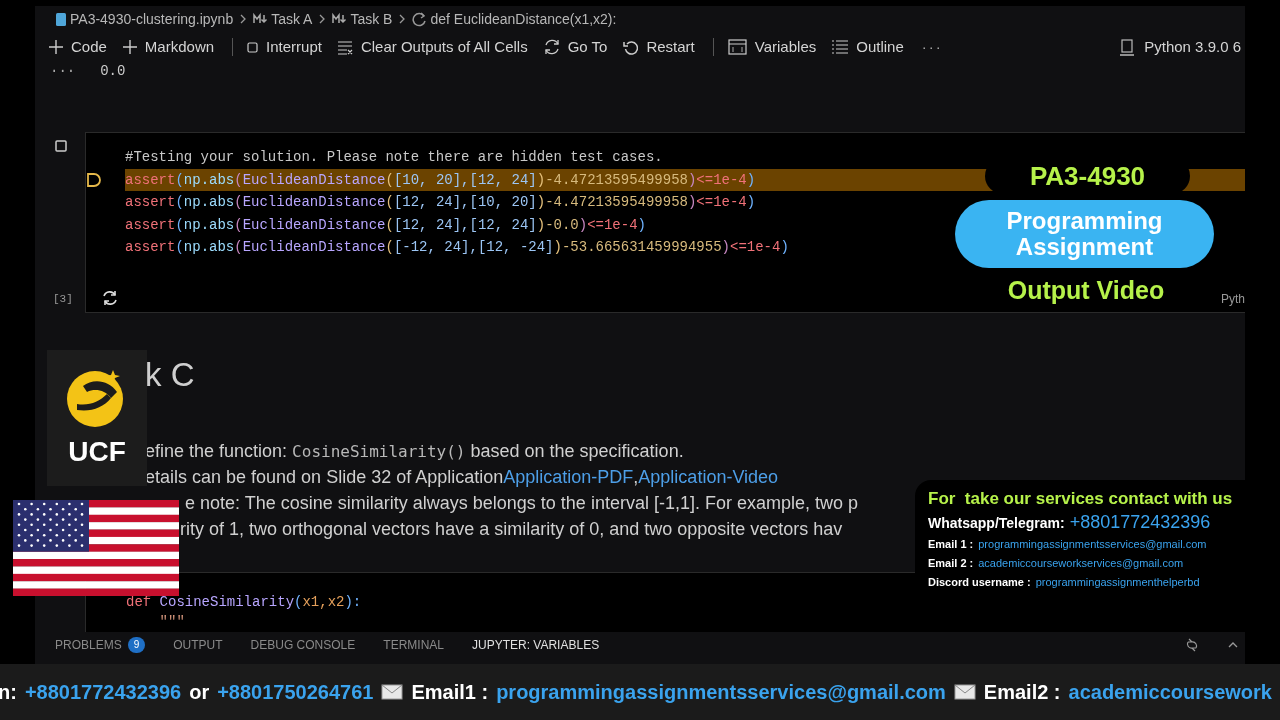  I want to click on overlay-banner: Programming Assignment, so click(1084, 234).